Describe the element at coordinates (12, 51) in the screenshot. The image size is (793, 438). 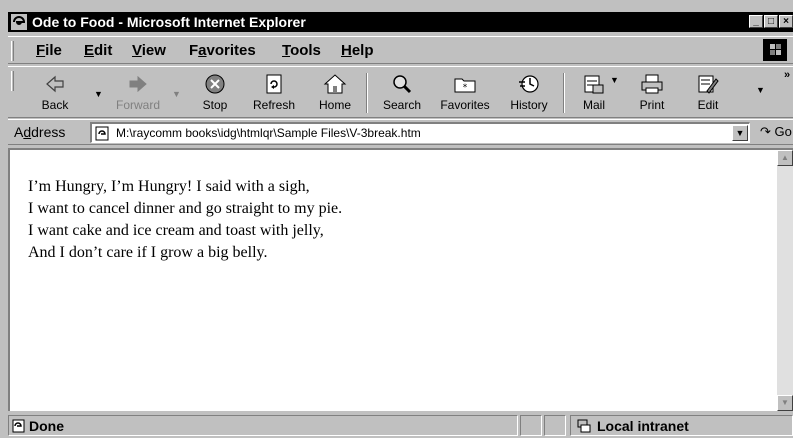
I see `menu-grip` at that location.